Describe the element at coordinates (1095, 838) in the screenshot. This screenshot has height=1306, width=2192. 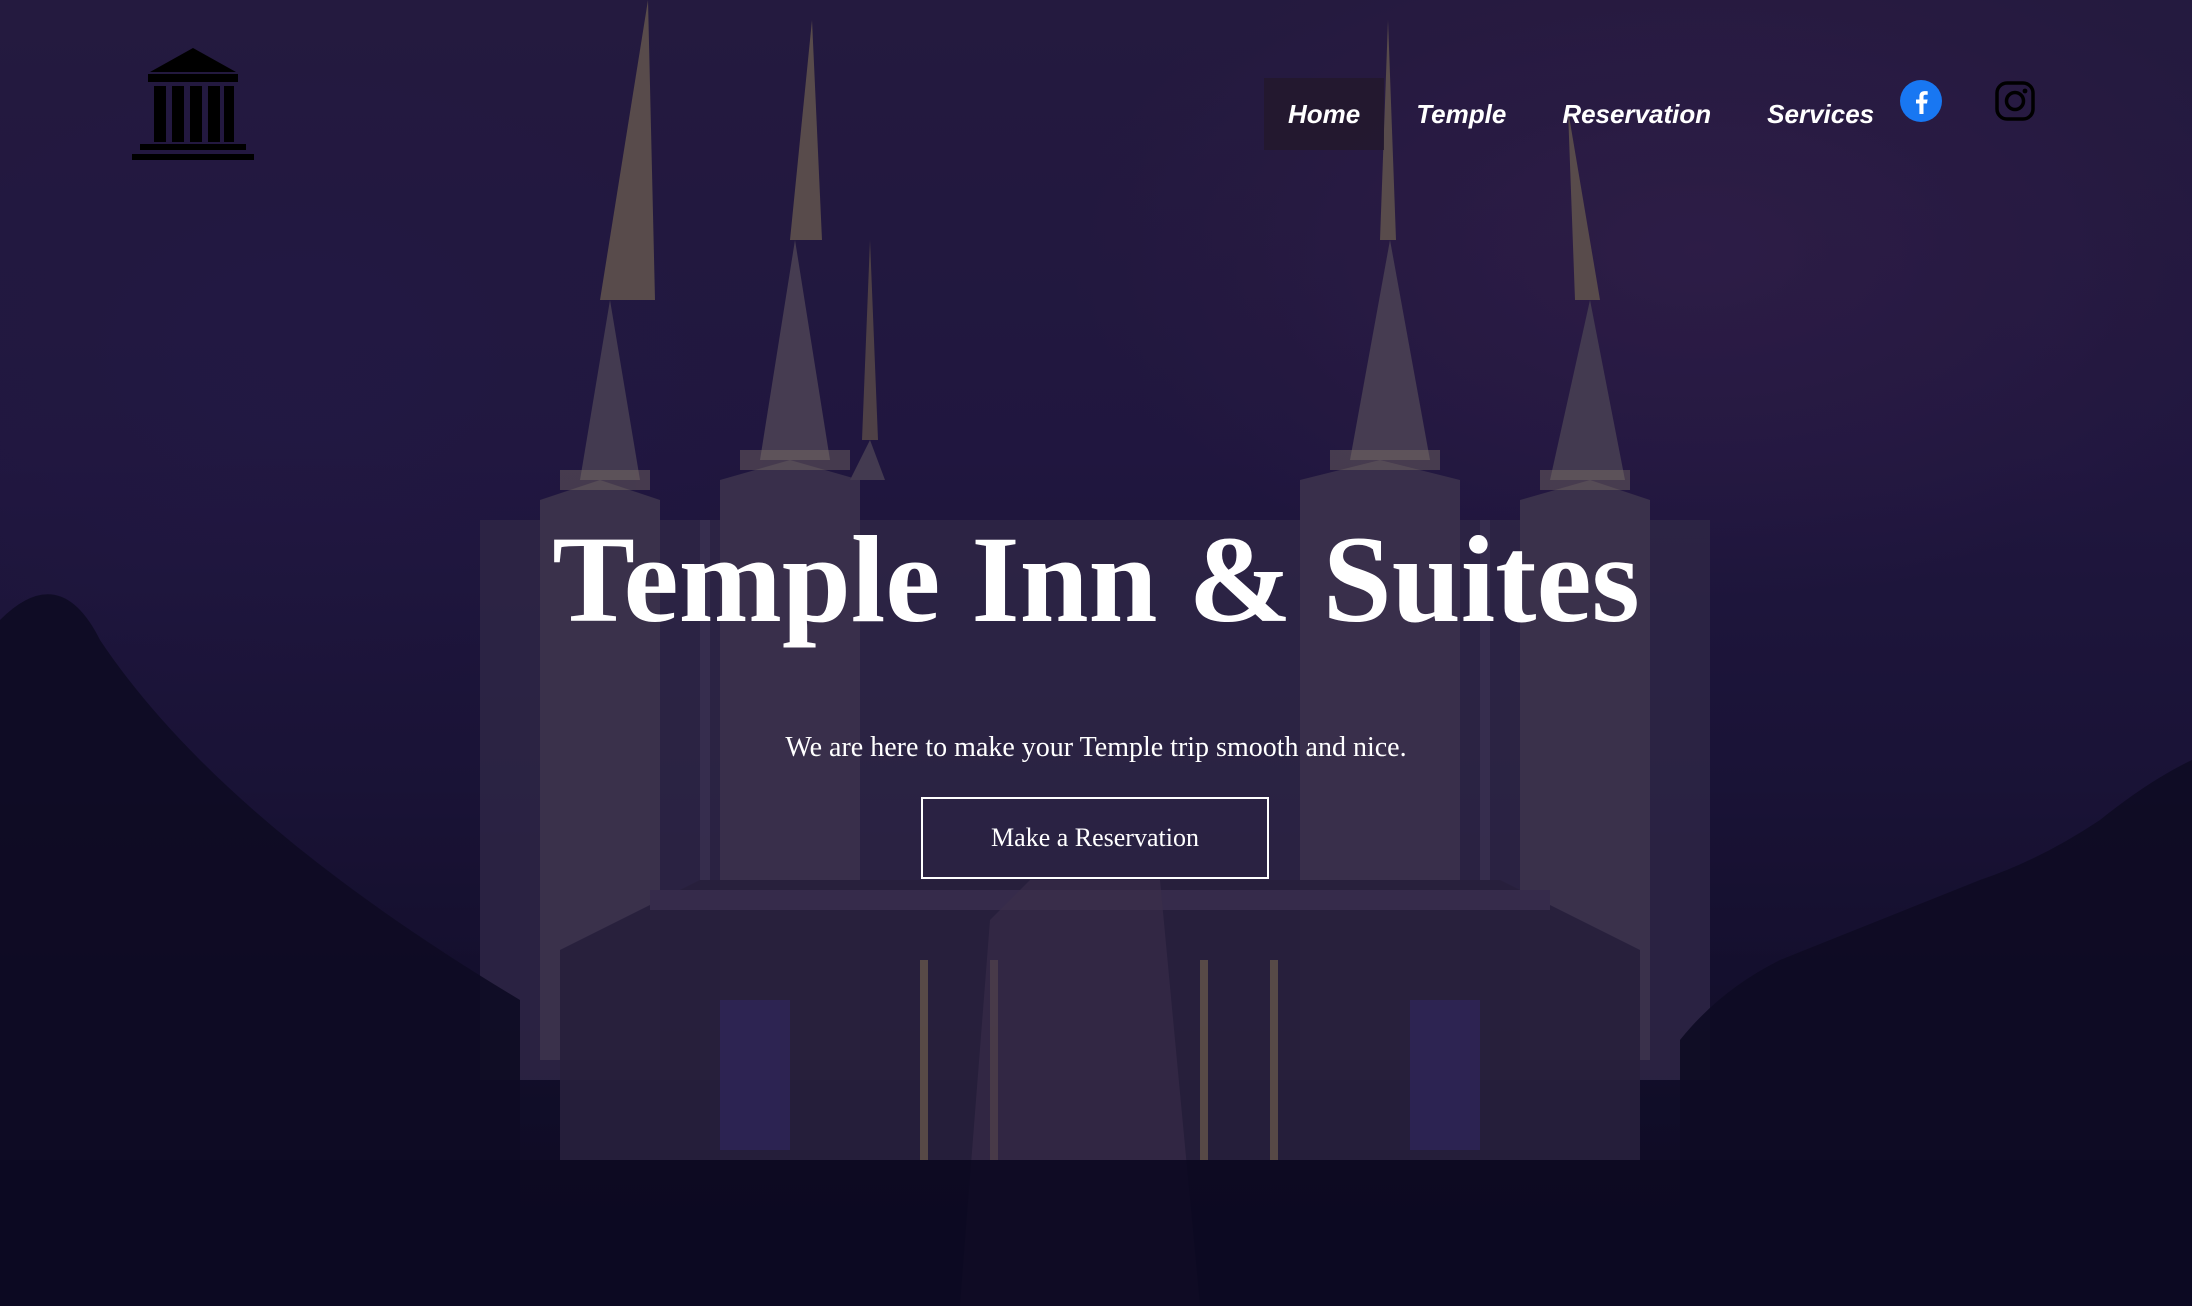
I see `make-reservation-button: Make a Reservation` at that location.